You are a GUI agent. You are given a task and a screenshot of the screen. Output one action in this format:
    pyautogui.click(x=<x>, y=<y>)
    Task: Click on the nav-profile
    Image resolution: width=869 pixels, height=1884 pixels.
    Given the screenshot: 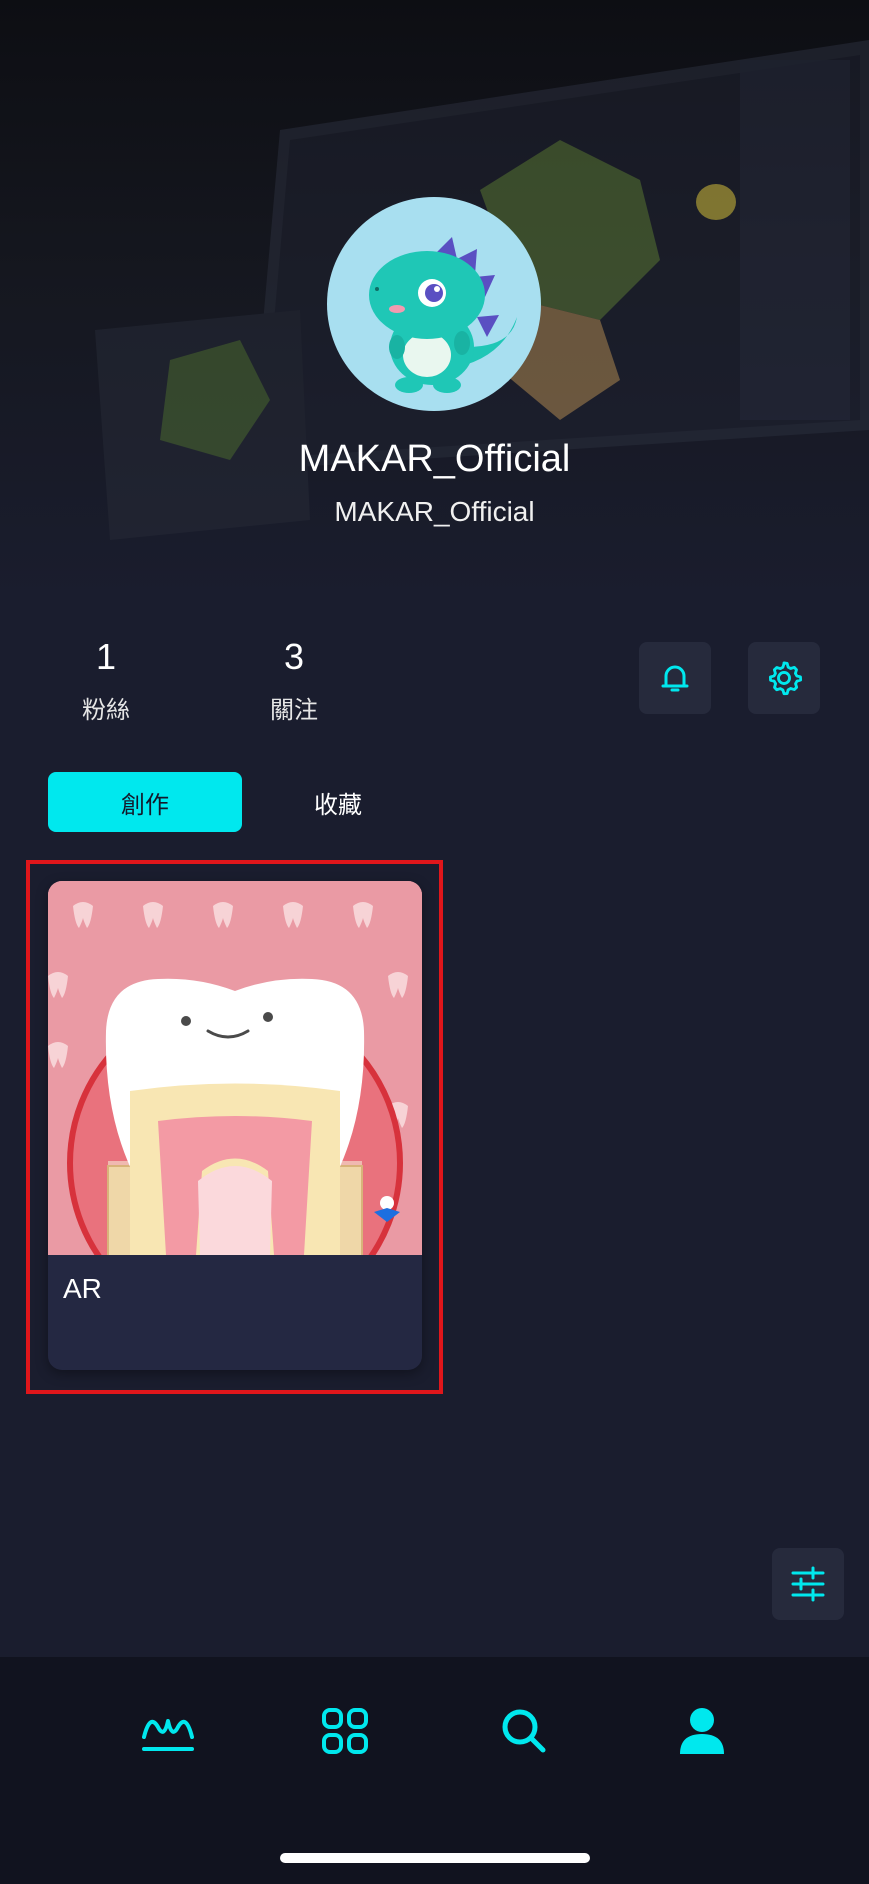 What is the action you would take?
    pyautogui.click(x=702, y=1731)
    